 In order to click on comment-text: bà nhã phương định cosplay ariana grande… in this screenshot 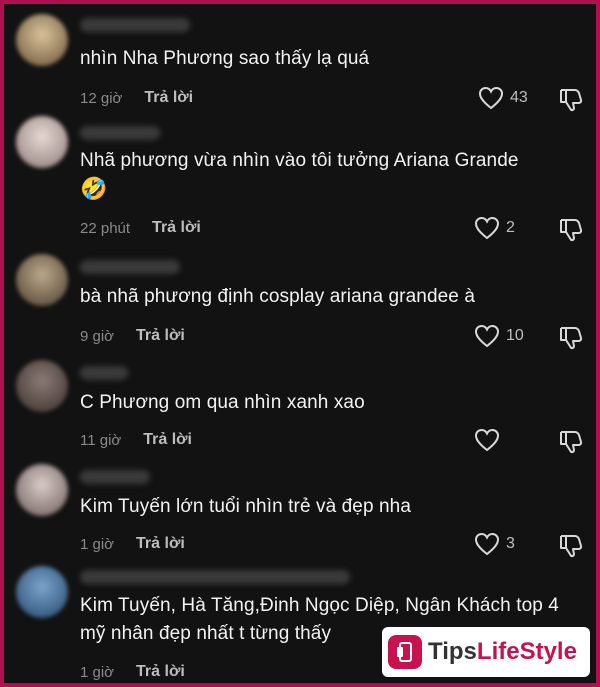, I will do `click(277, 296)`.